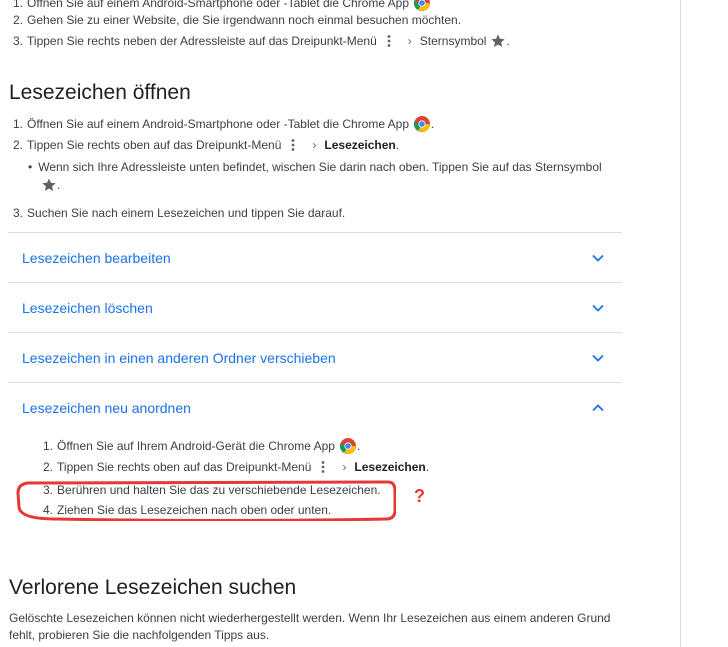 Image resolution: width=728 pixels, height=647 pixels. What do you see at coordinates (419, 496) in the screenshot?
I see `question-mark-annotation: ?` at bounding box center [419, 496].